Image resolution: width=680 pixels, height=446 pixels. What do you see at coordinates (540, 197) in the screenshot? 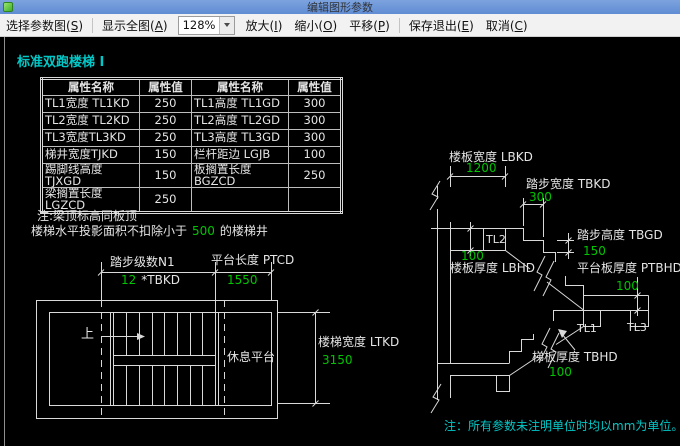
I see `section-tbkd-value: 300` at bounding box center [540, 197].